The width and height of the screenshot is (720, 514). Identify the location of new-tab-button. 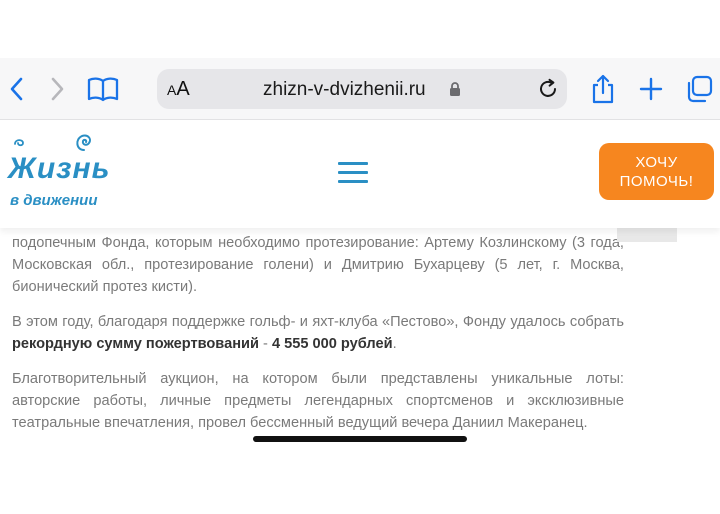
(651, 89).